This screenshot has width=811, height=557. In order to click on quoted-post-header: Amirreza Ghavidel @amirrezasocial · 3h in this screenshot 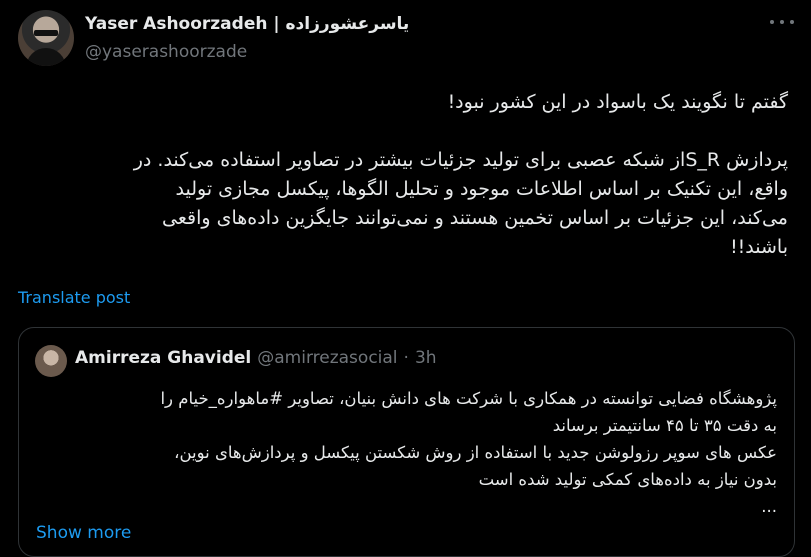, I will do `click(256, 358)`.